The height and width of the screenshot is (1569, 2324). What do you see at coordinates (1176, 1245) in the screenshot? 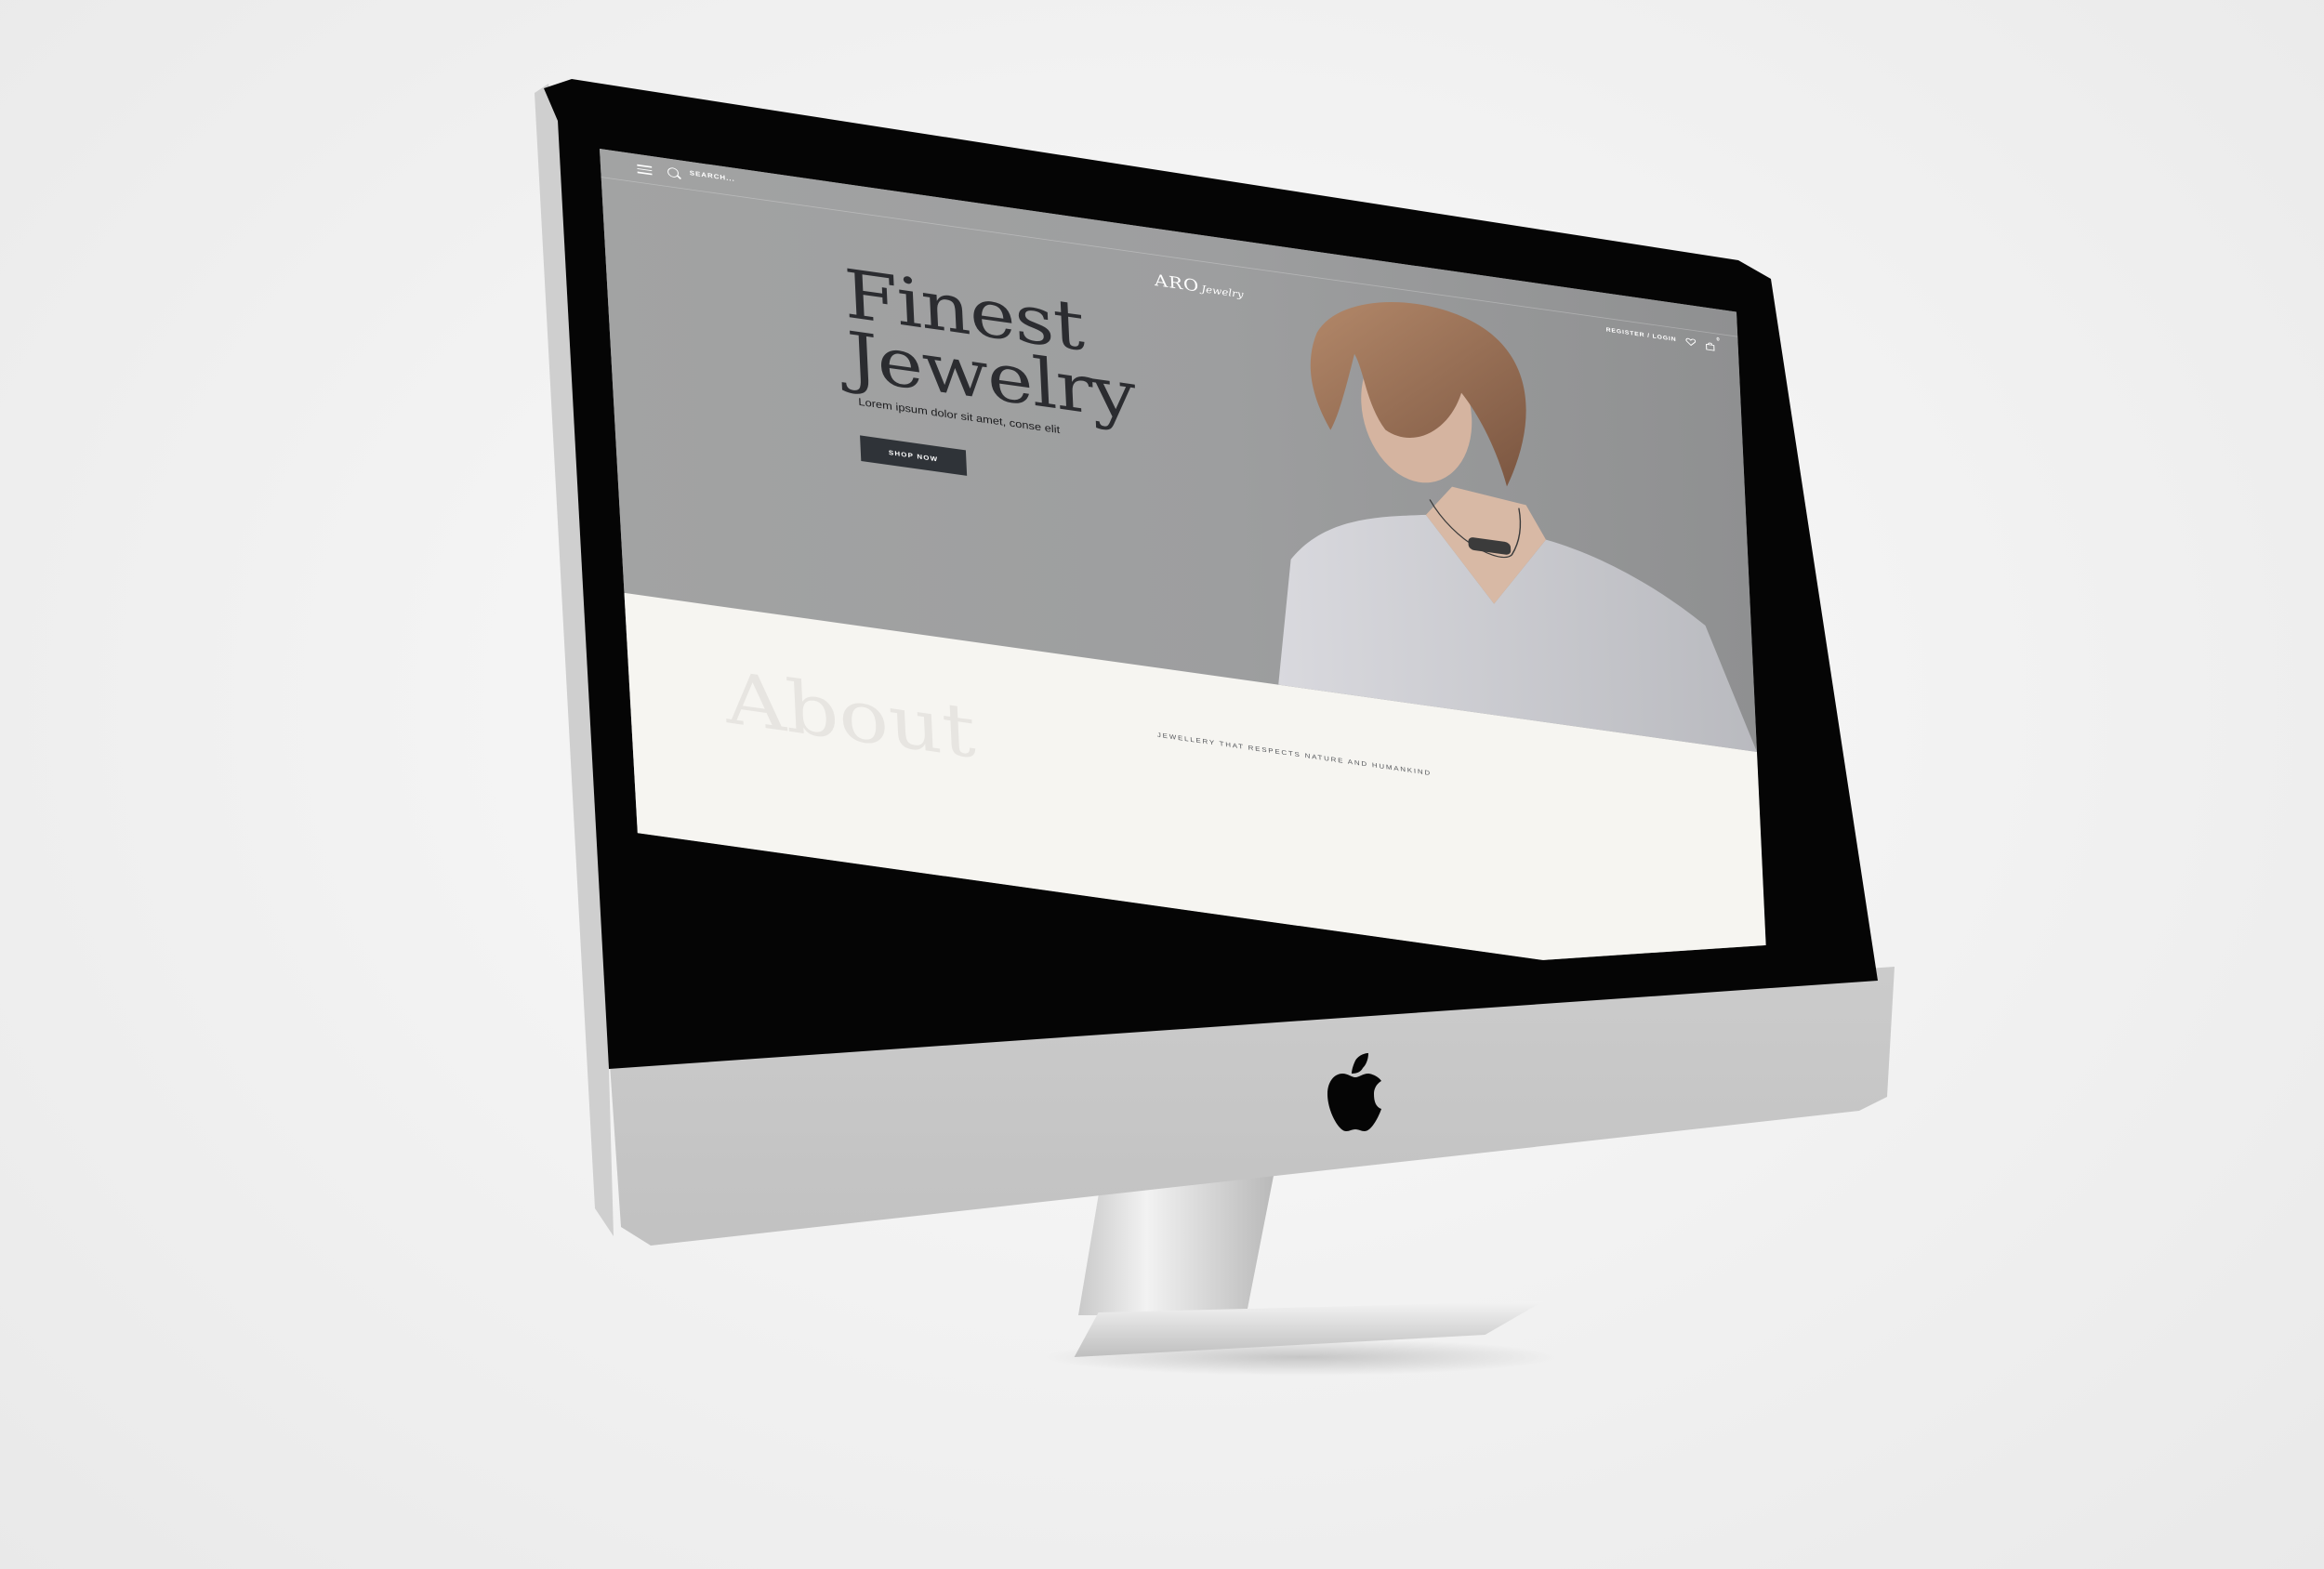
I see `imac-stand-neck` at bounding box center [1176, 1245].